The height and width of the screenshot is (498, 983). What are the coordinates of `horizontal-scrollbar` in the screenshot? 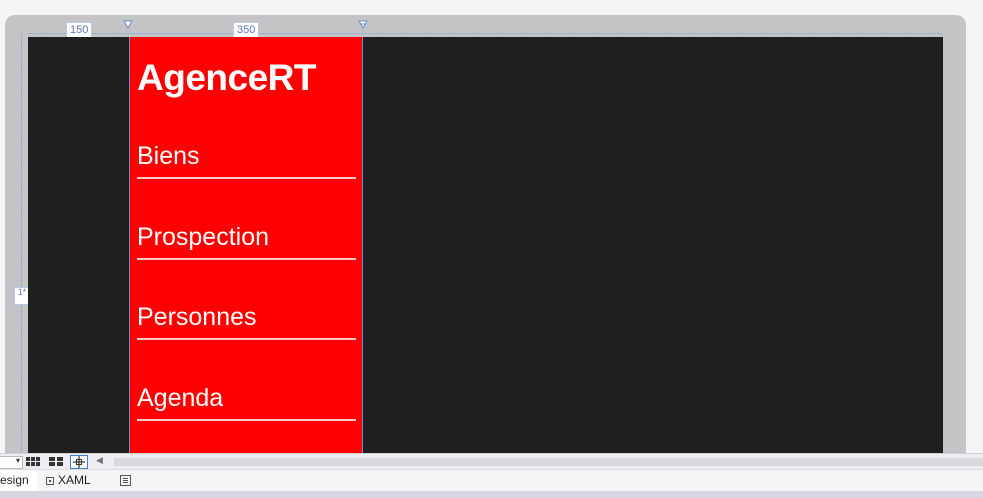 It's located at (548, 462).